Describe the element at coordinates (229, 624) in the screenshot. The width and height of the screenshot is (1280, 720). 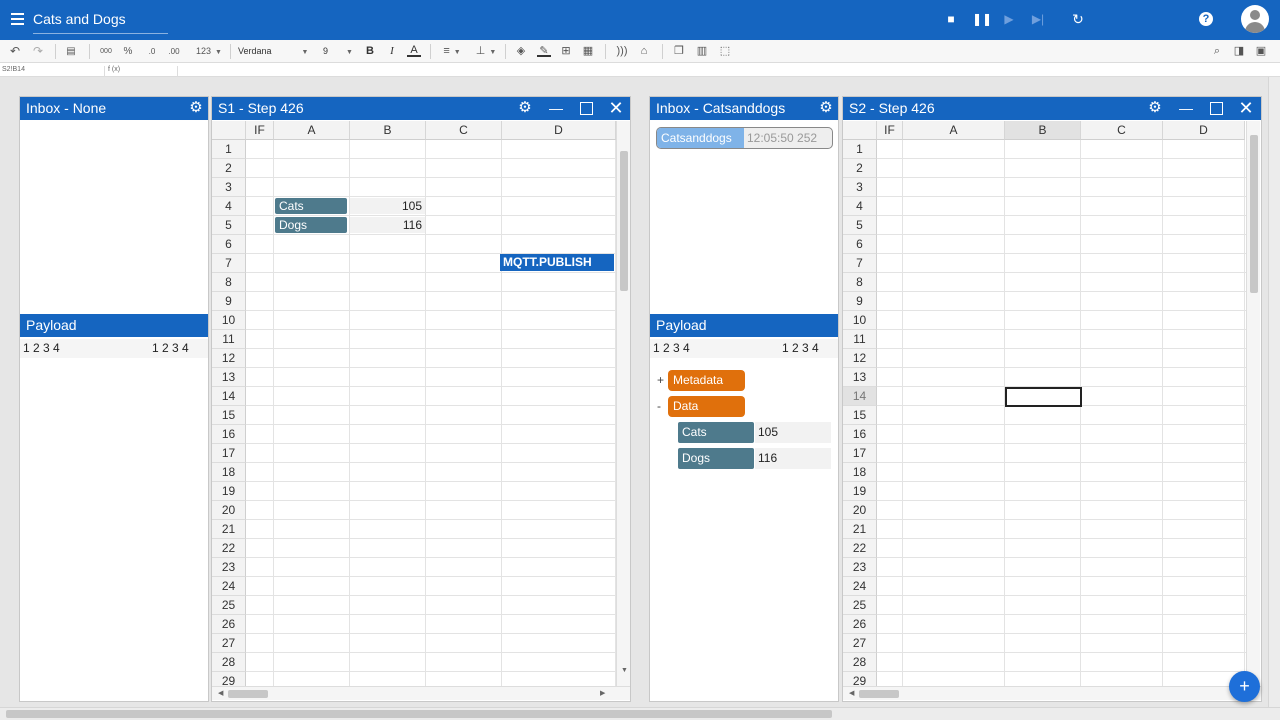
I see `row-header: 26` at that location.